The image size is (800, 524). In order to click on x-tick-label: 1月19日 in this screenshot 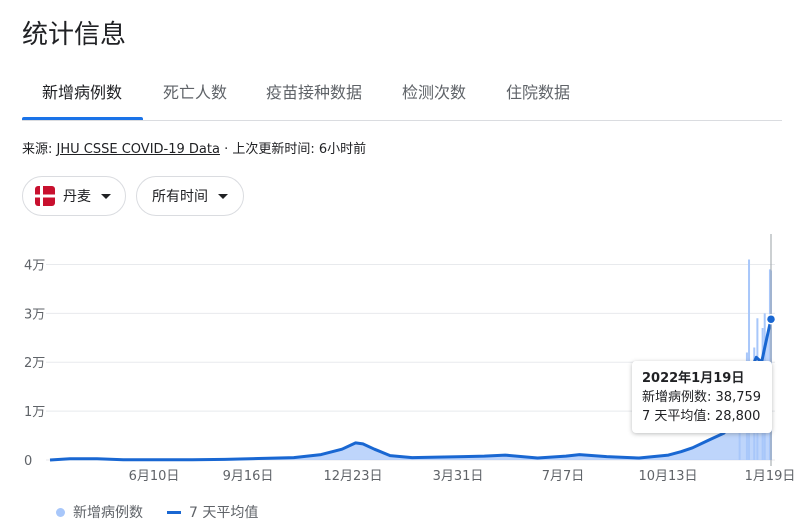, I will do `click(770, 476)`.